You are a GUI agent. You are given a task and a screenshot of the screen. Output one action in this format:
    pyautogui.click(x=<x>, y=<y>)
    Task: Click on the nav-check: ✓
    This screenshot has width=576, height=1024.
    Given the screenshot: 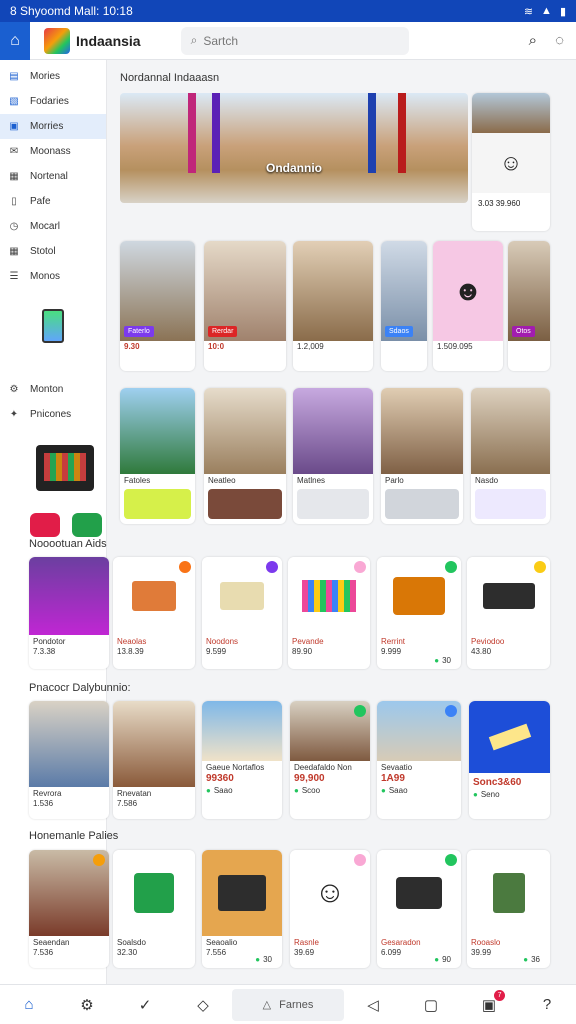 What is the action you would take?
    pyautogui.click(x=145, y=1005)
    